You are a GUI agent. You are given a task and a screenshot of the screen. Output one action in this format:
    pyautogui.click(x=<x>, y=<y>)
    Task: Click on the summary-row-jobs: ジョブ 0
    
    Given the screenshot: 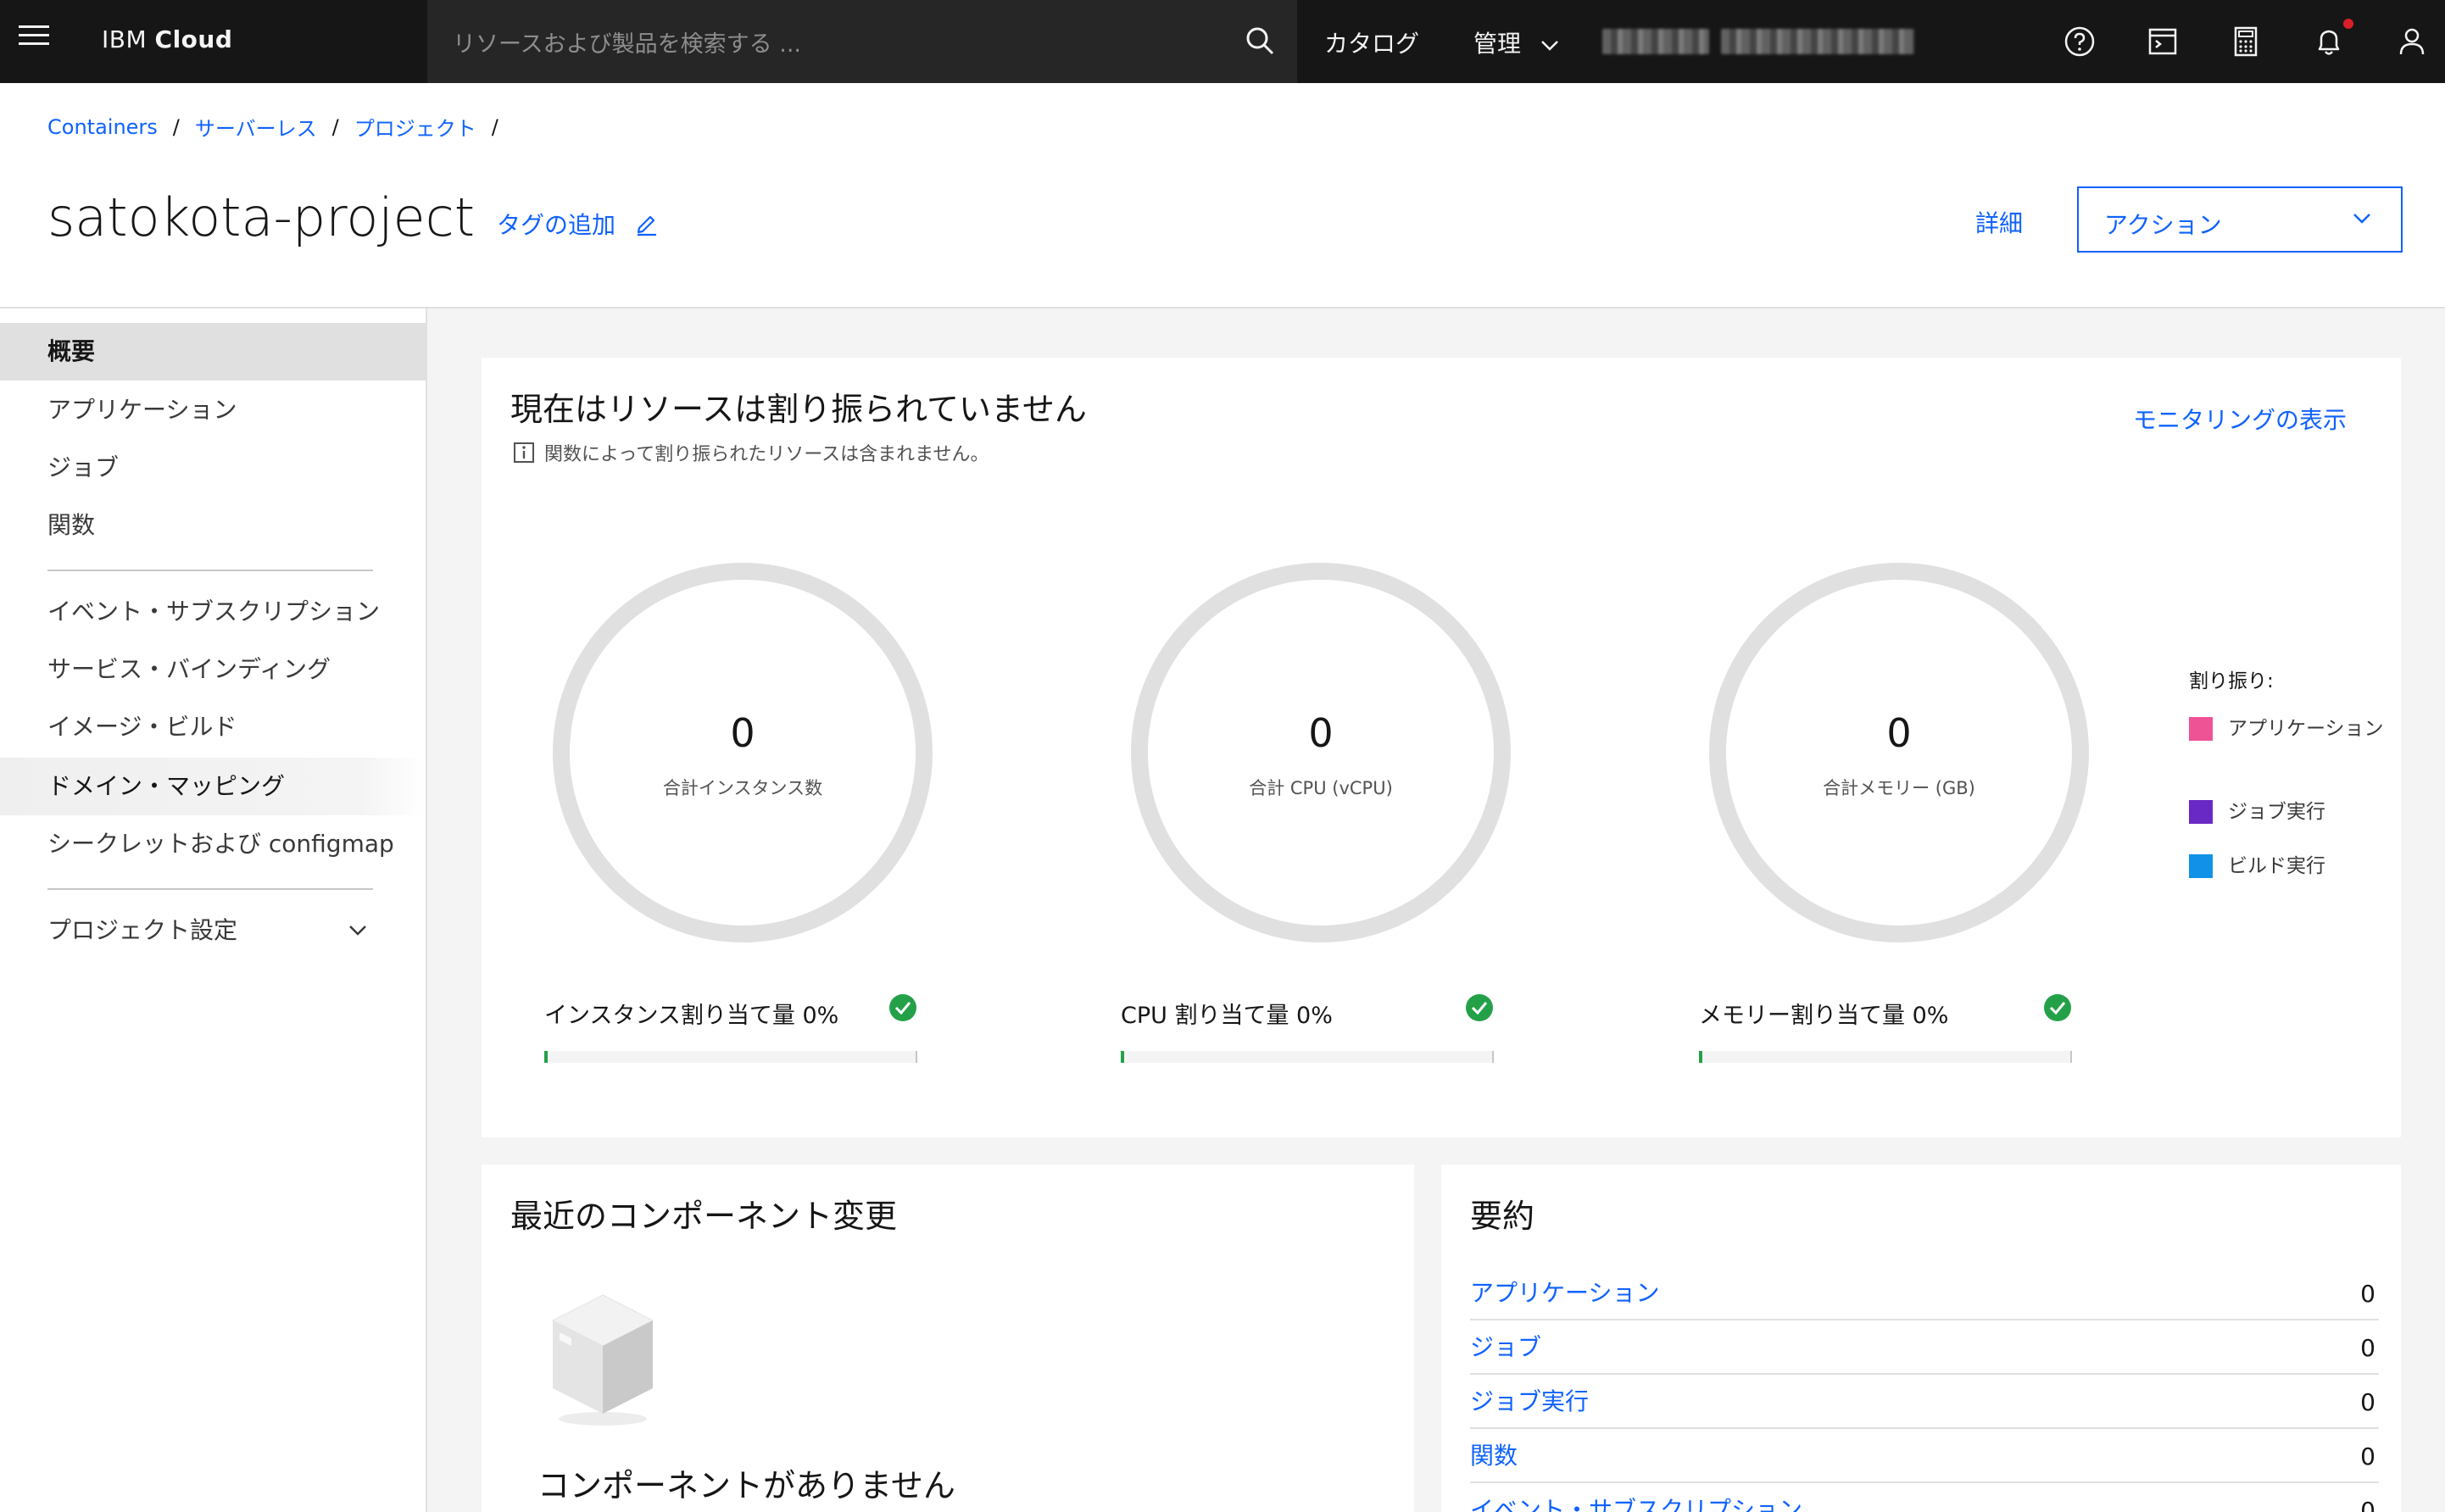 What is the action you would take?
    pyautogui.click(x=1924, y=1348)
    